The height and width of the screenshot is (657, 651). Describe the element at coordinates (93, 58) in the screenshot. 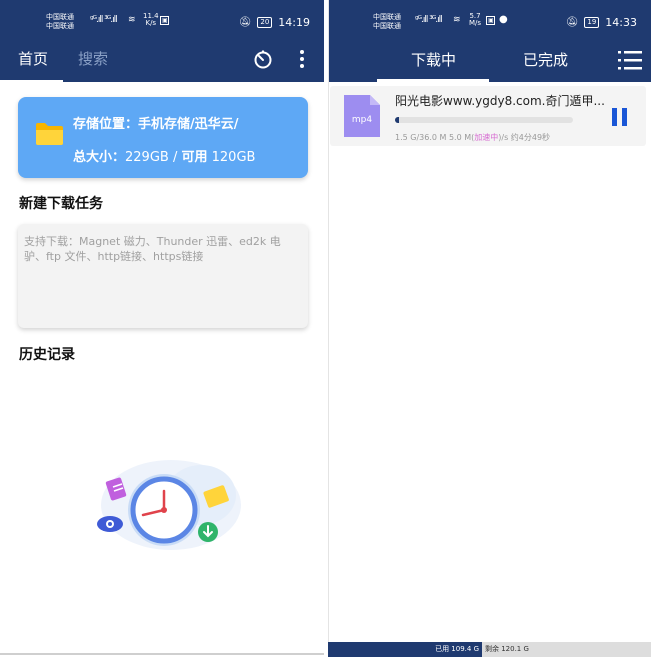

I see `tab-search: 搜索` at that location.